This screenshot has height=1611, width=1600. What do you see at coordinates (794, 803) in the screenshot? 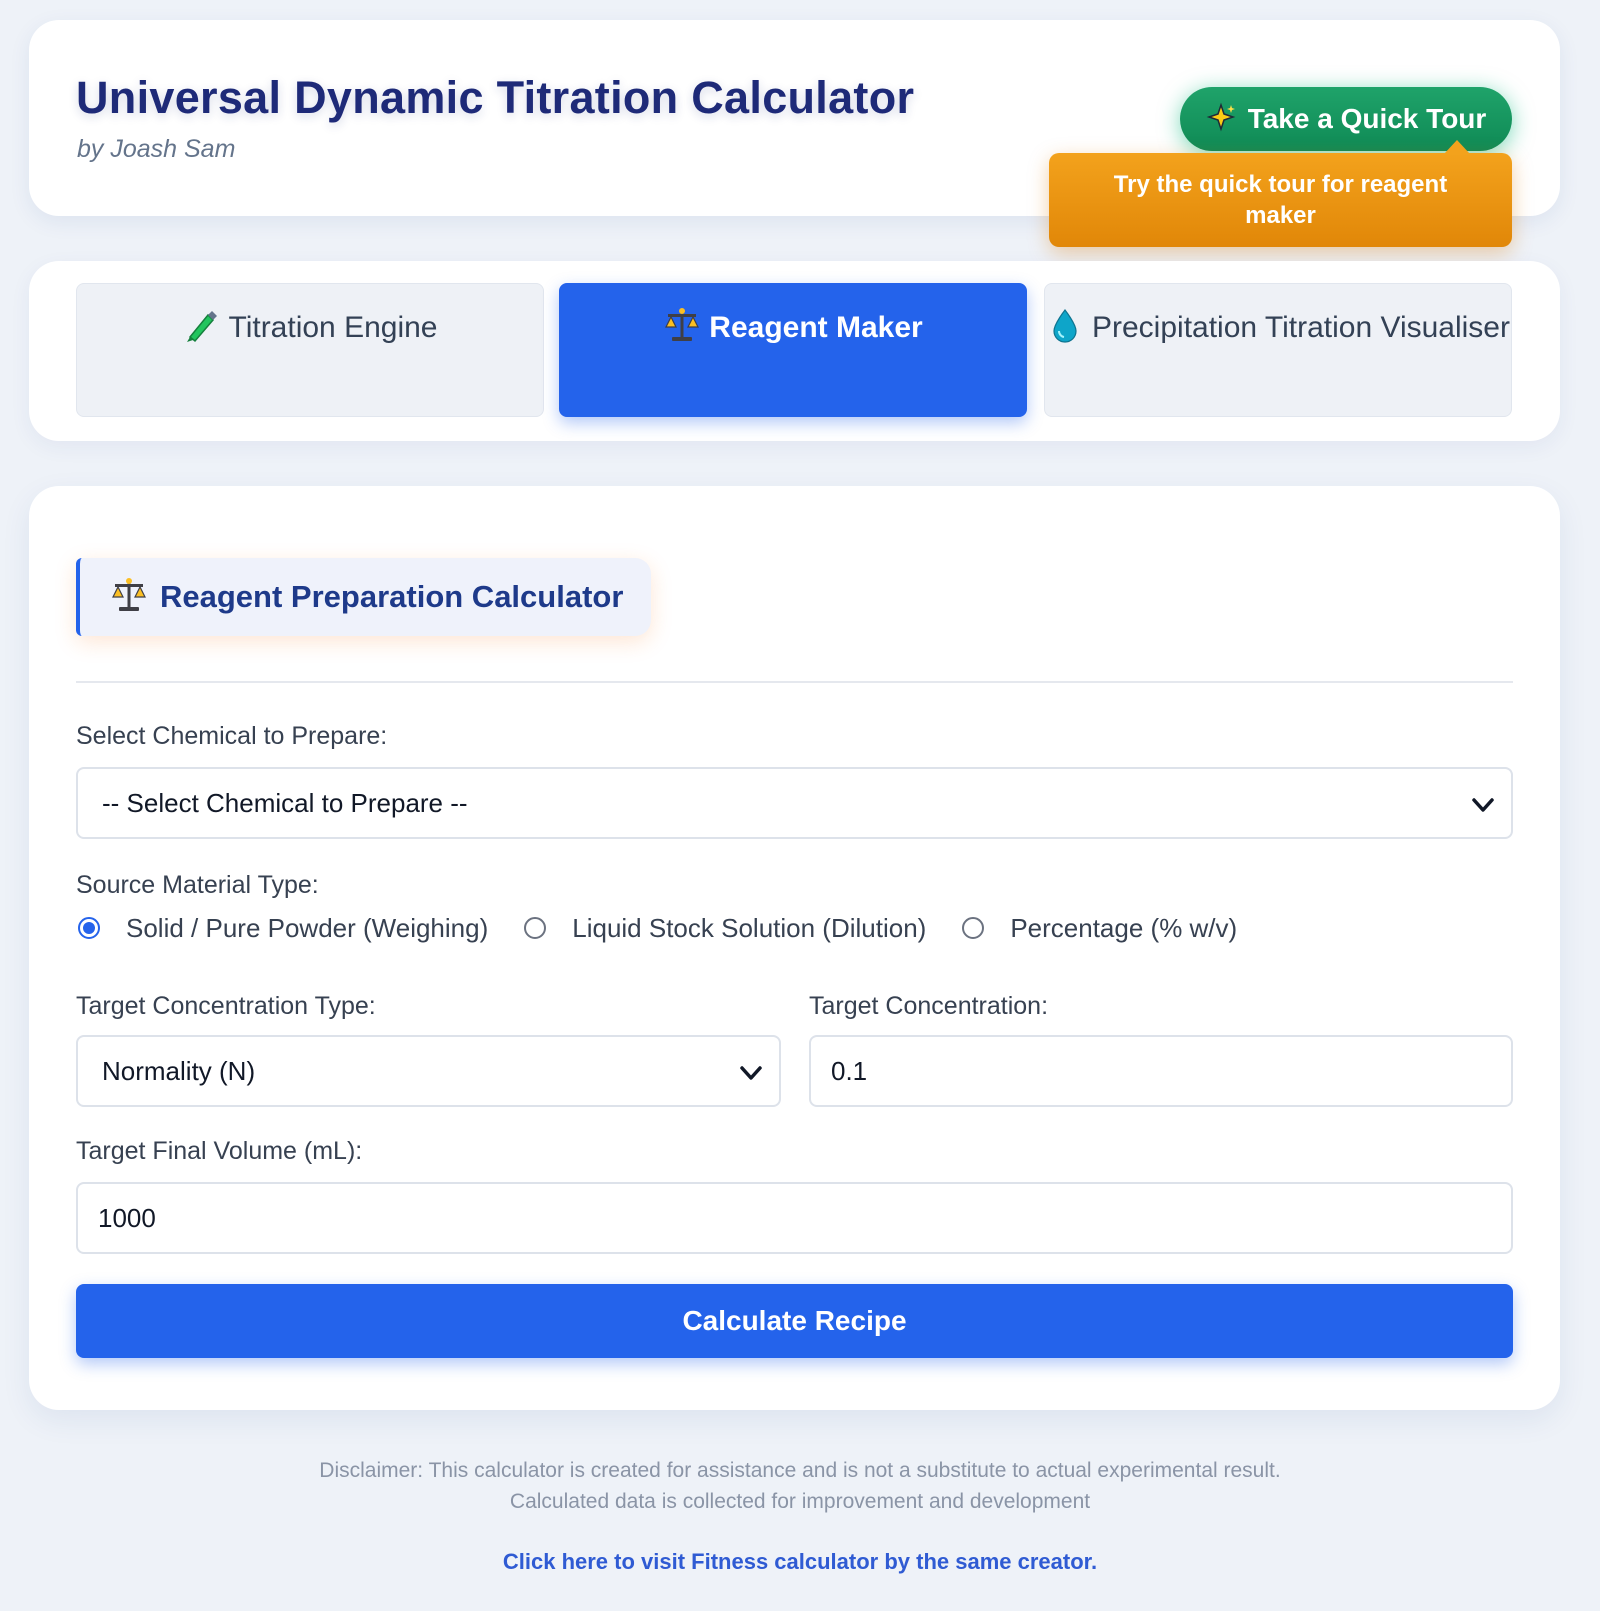
I see `chemical-select: -- Select Chemical to Prepare --` at bounding box center [794, 803].